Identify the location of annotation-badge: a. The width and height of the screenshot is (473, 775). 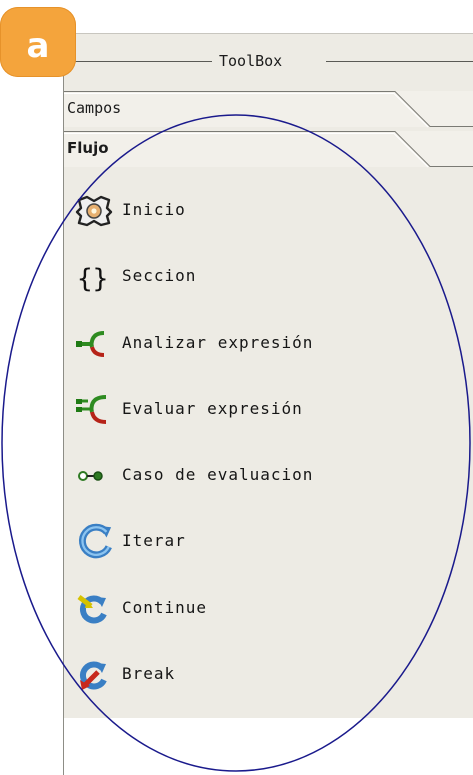
(38, 42).